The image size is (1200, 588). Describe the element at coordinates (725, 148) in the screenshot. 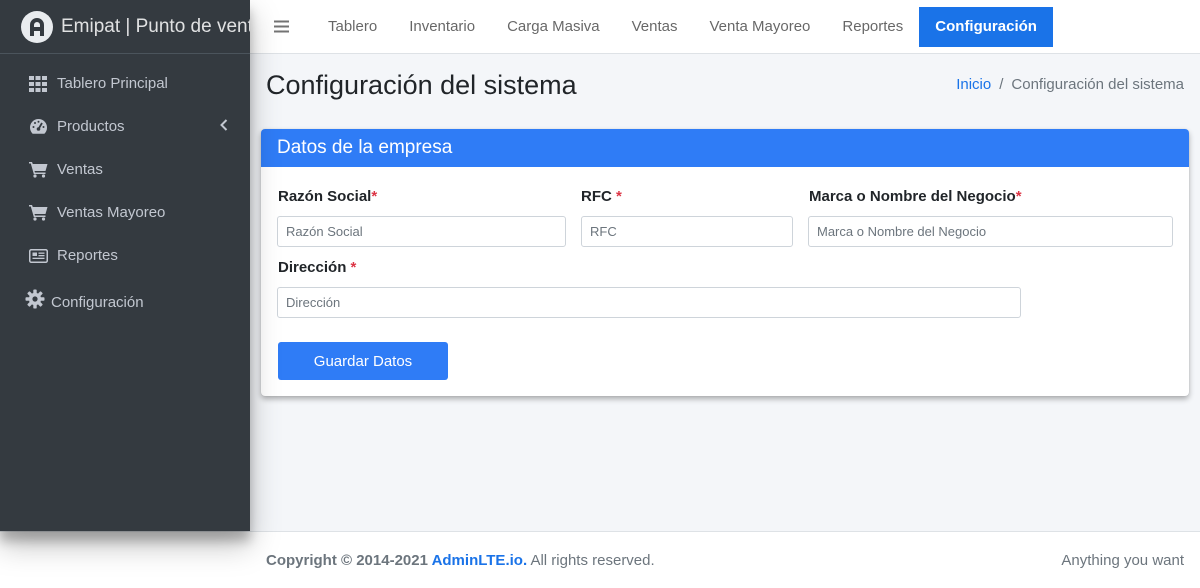

I see `card-header: Datos de la empresa` at that location.